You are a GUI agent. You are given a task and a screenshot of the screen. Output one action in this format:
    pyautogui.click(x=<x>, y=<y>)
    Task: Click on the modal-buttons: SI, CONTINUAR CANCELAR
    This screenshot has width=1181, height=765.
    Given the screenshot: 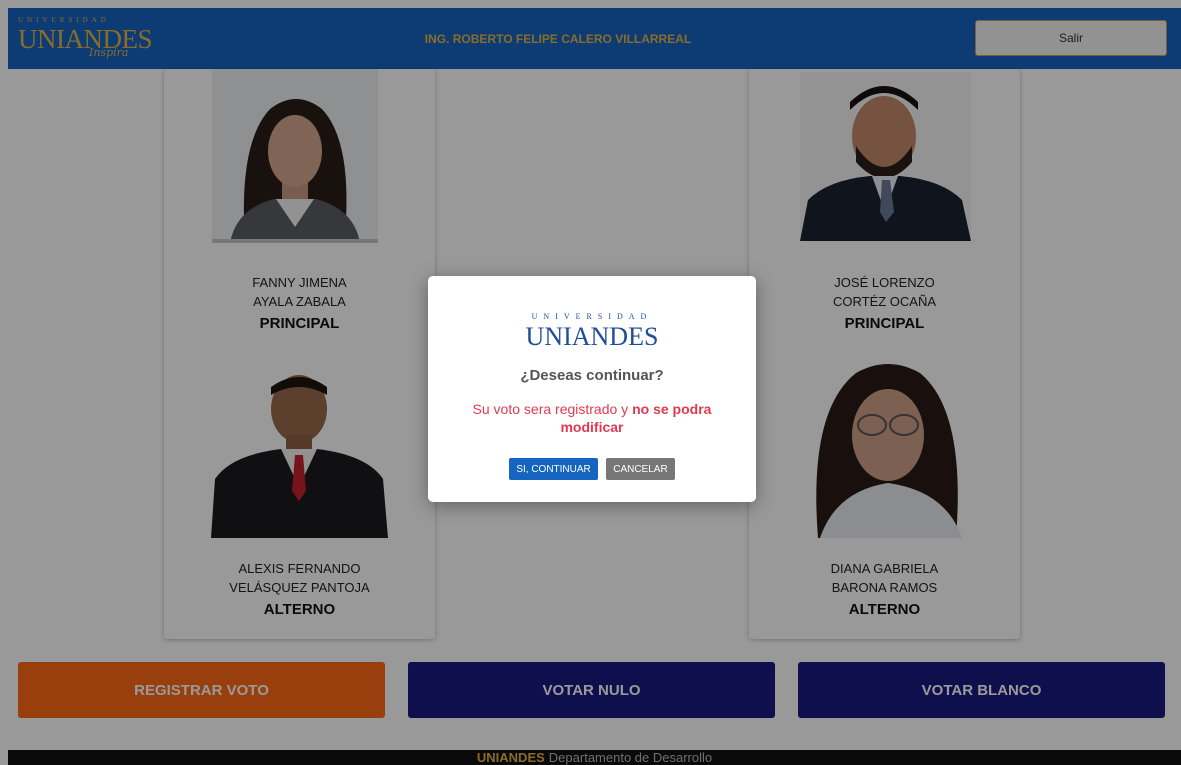 What is the action you would take?
    pyautogui.click(x=592, y=469)
    